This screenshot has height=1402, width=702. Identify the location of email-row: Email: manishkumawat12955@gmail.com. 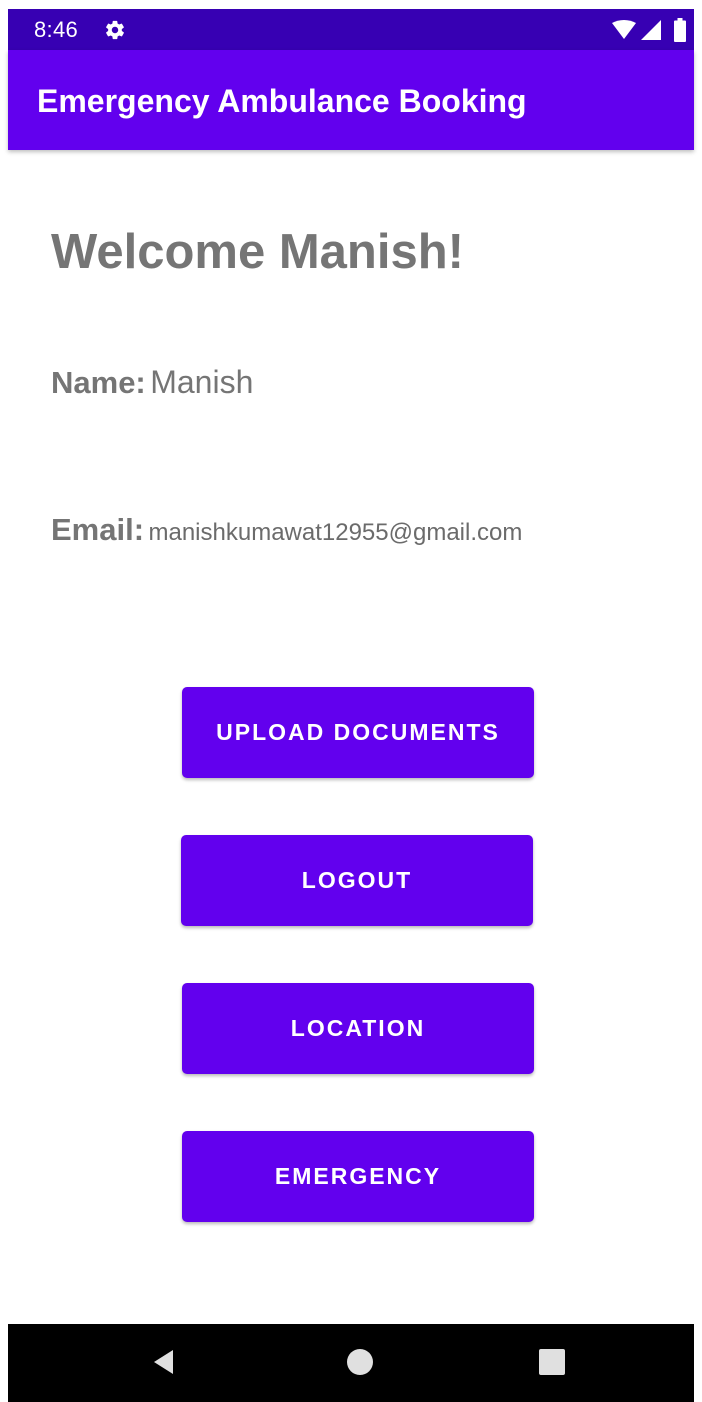
(286, 530).